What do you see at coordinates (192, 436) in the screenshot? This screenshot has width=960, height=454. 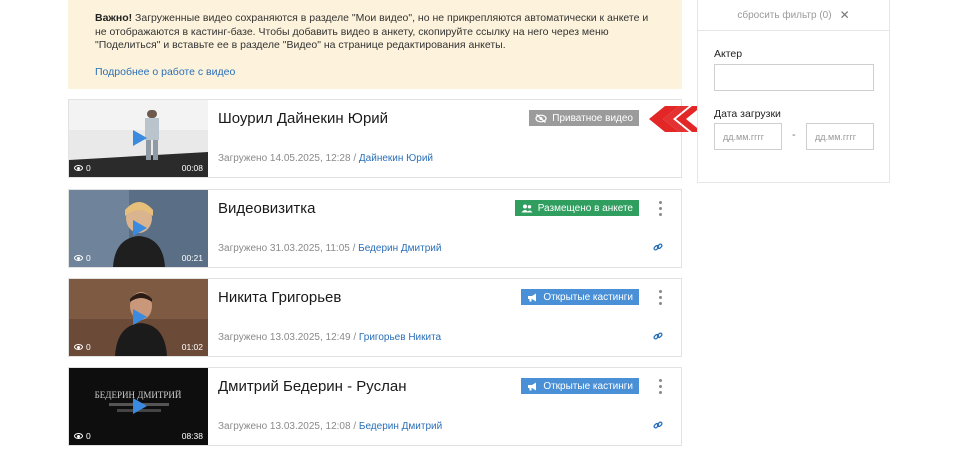 I see `video-duration: 08:38` at bounding box center [192, 436].